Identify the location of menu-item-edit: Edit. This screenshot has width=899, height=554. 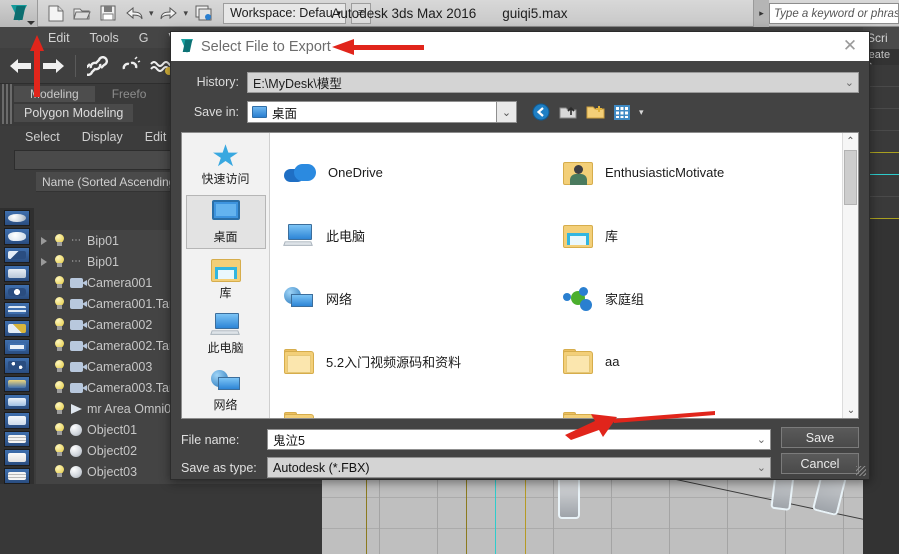
(59, 38).